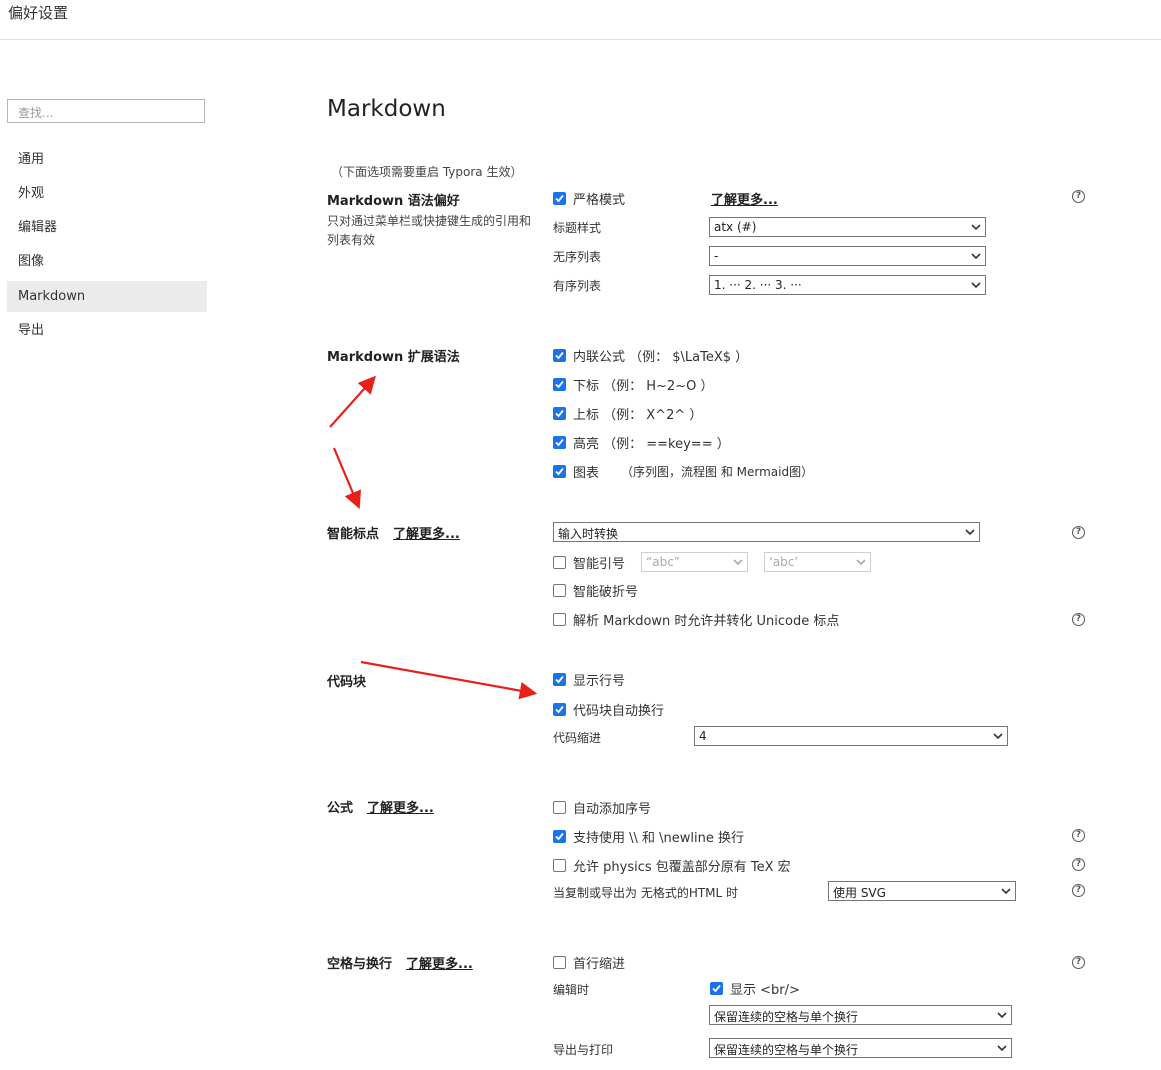 Image resolution: width=1161 pixels, height=1070 pixels. What do you see at coordinates (658, 838) in the screenshot?
I see `newline-label: 支持使用 \\ 和 \newline 换行` at bounding box center [658, 838].